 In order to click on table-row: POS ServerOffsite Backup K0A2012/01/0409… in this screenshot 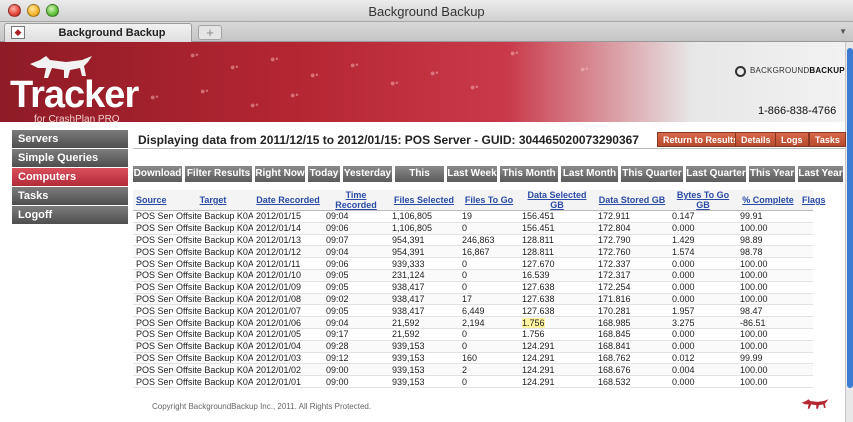, I will do `click(473, 346)`.